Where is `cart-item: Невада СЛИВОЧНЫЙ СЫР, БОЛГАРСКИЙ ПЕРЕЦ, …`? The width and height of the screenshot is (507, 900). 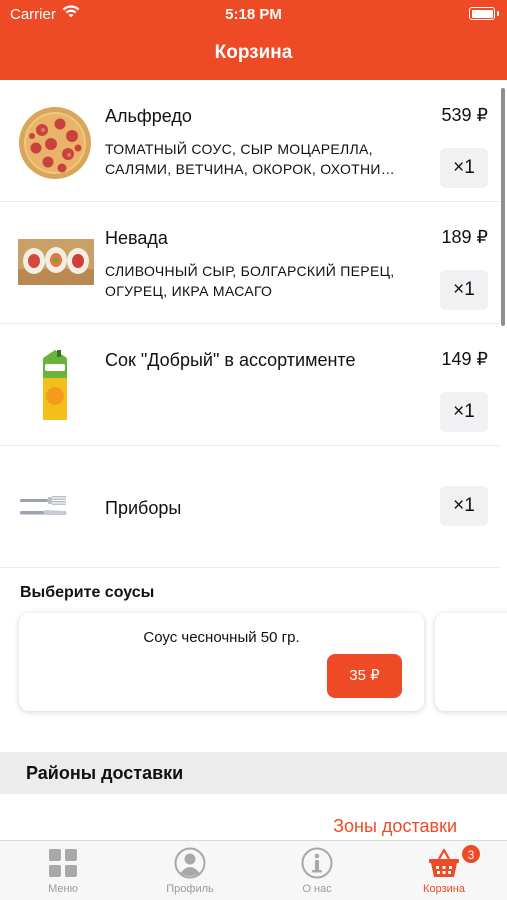
cart-item: Невада СЛИВОЧНЫЙ СЫР, БОЛГАРСКИЙ ПЕРЕЦ, … is located at coordinates (250, 263).